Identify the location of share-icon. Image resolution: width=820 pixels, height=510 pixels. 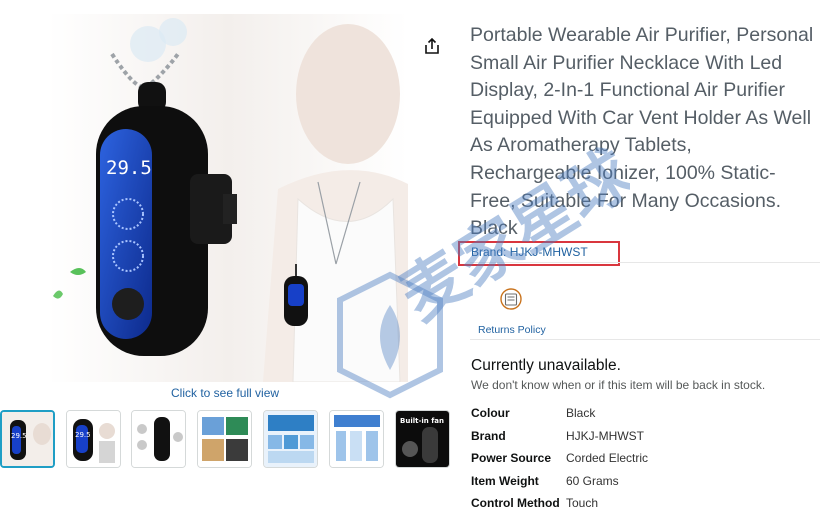
(432, 46).